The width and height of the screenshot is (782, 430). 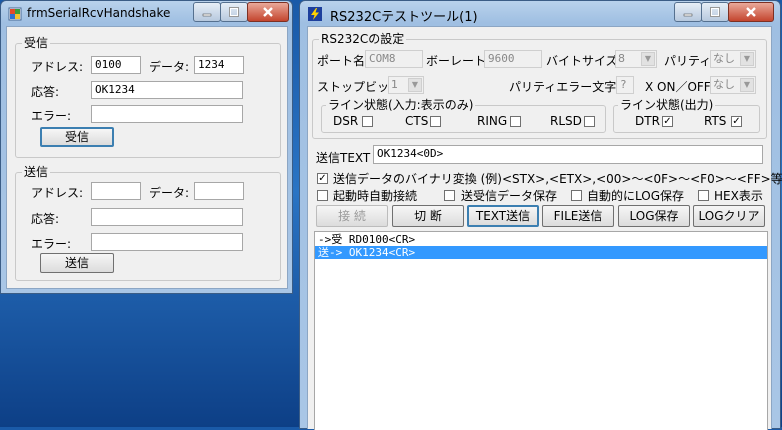 I want to click on lightning-icon, so click(x=315, y=14).